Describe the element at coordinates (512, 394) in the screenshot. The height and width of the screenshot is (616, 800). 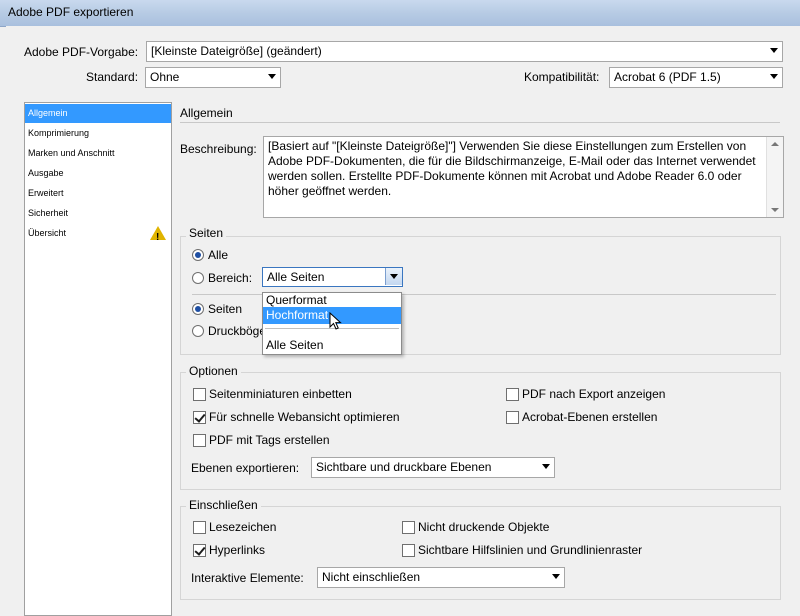
I see `chk-view-after` at that location.